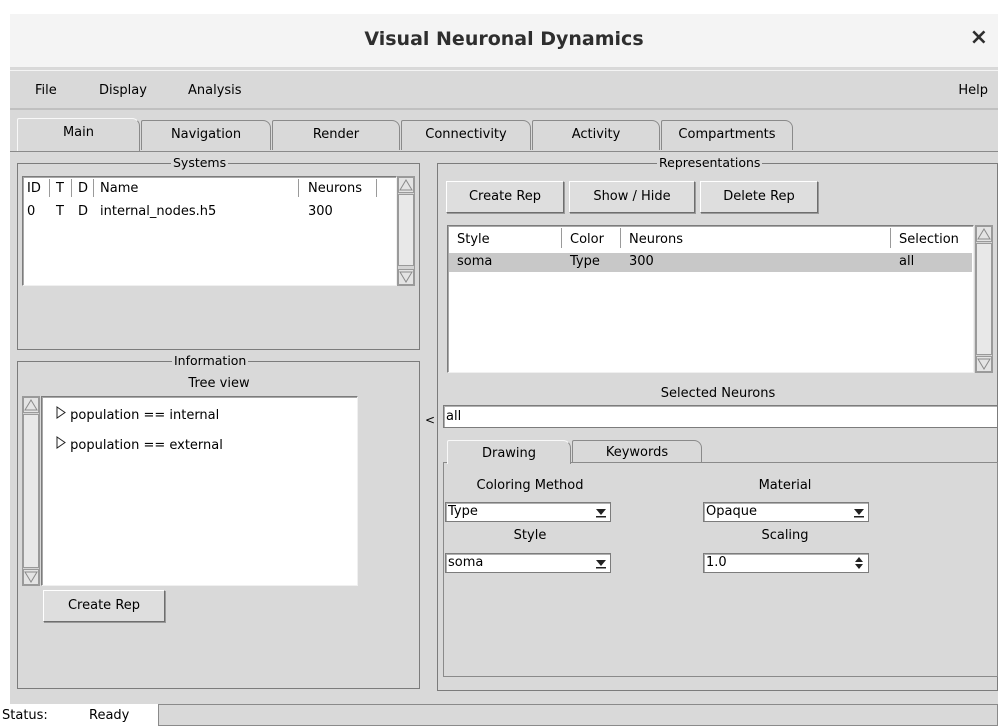 The height and width of the screenshot is (726, 998). I want to click on col-header-id: ID, so click(34, 188).